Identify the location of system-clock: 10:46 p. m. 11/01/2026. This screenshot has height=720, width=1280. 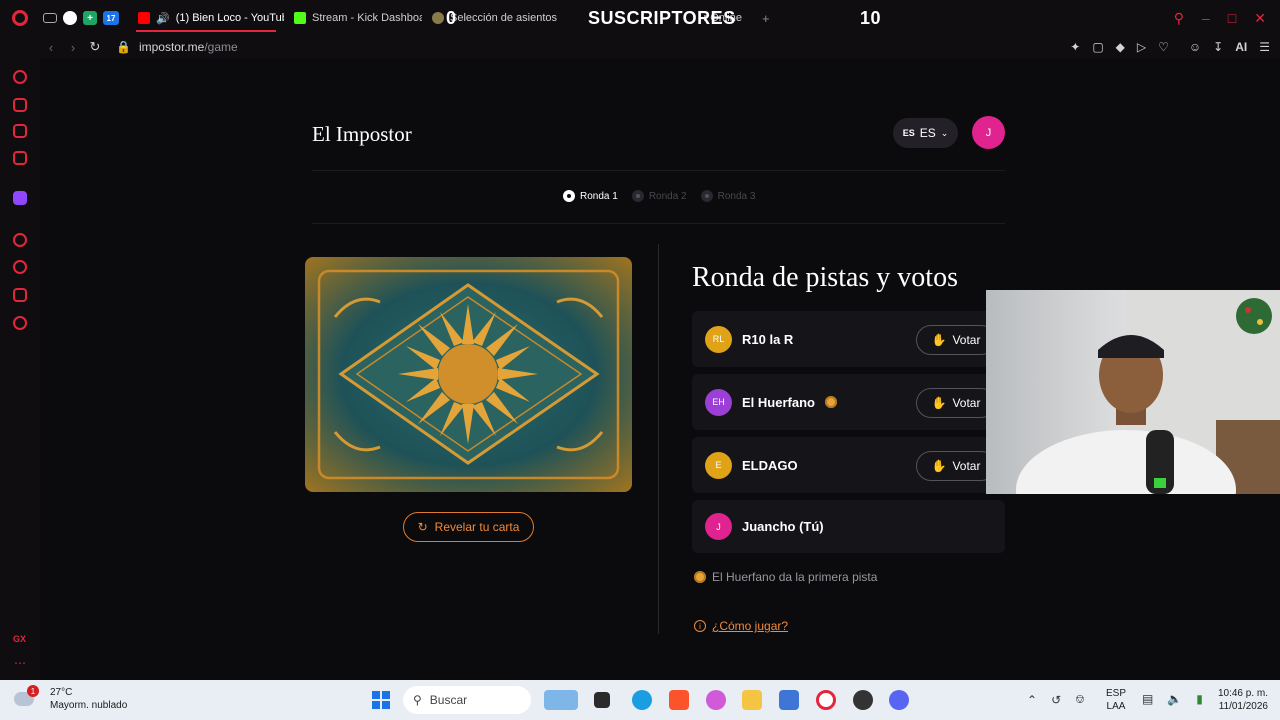
(1236, 700).